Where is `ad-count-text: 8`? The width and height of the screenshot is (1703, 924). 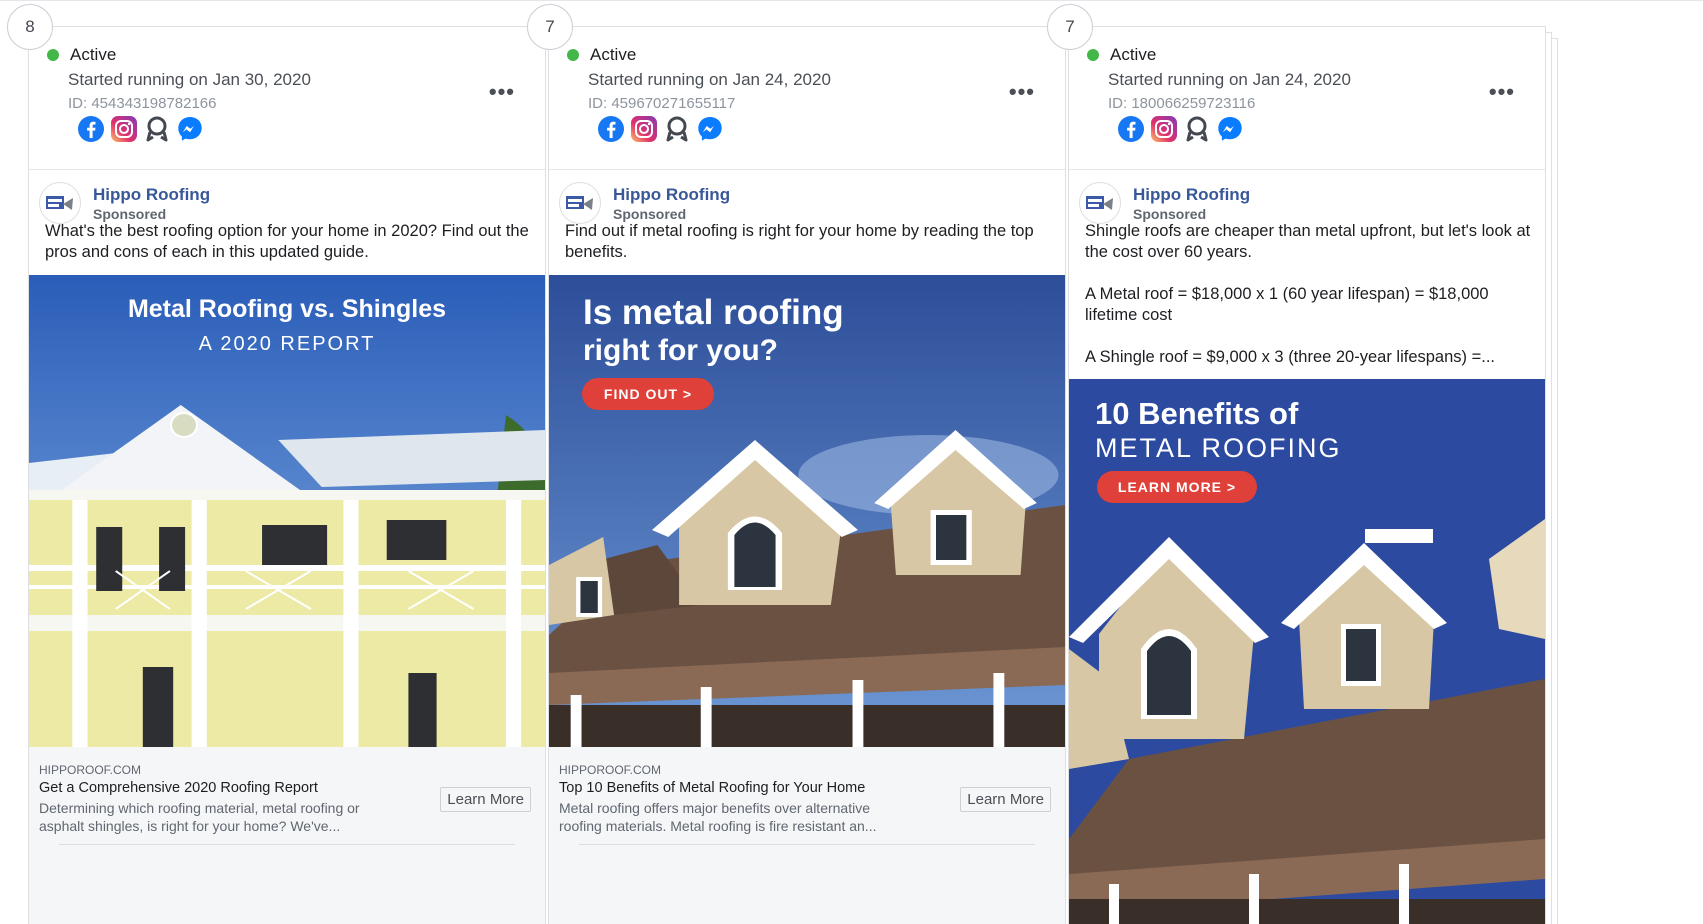 ad-count-text: 8 is located at coordinates (30, 26).